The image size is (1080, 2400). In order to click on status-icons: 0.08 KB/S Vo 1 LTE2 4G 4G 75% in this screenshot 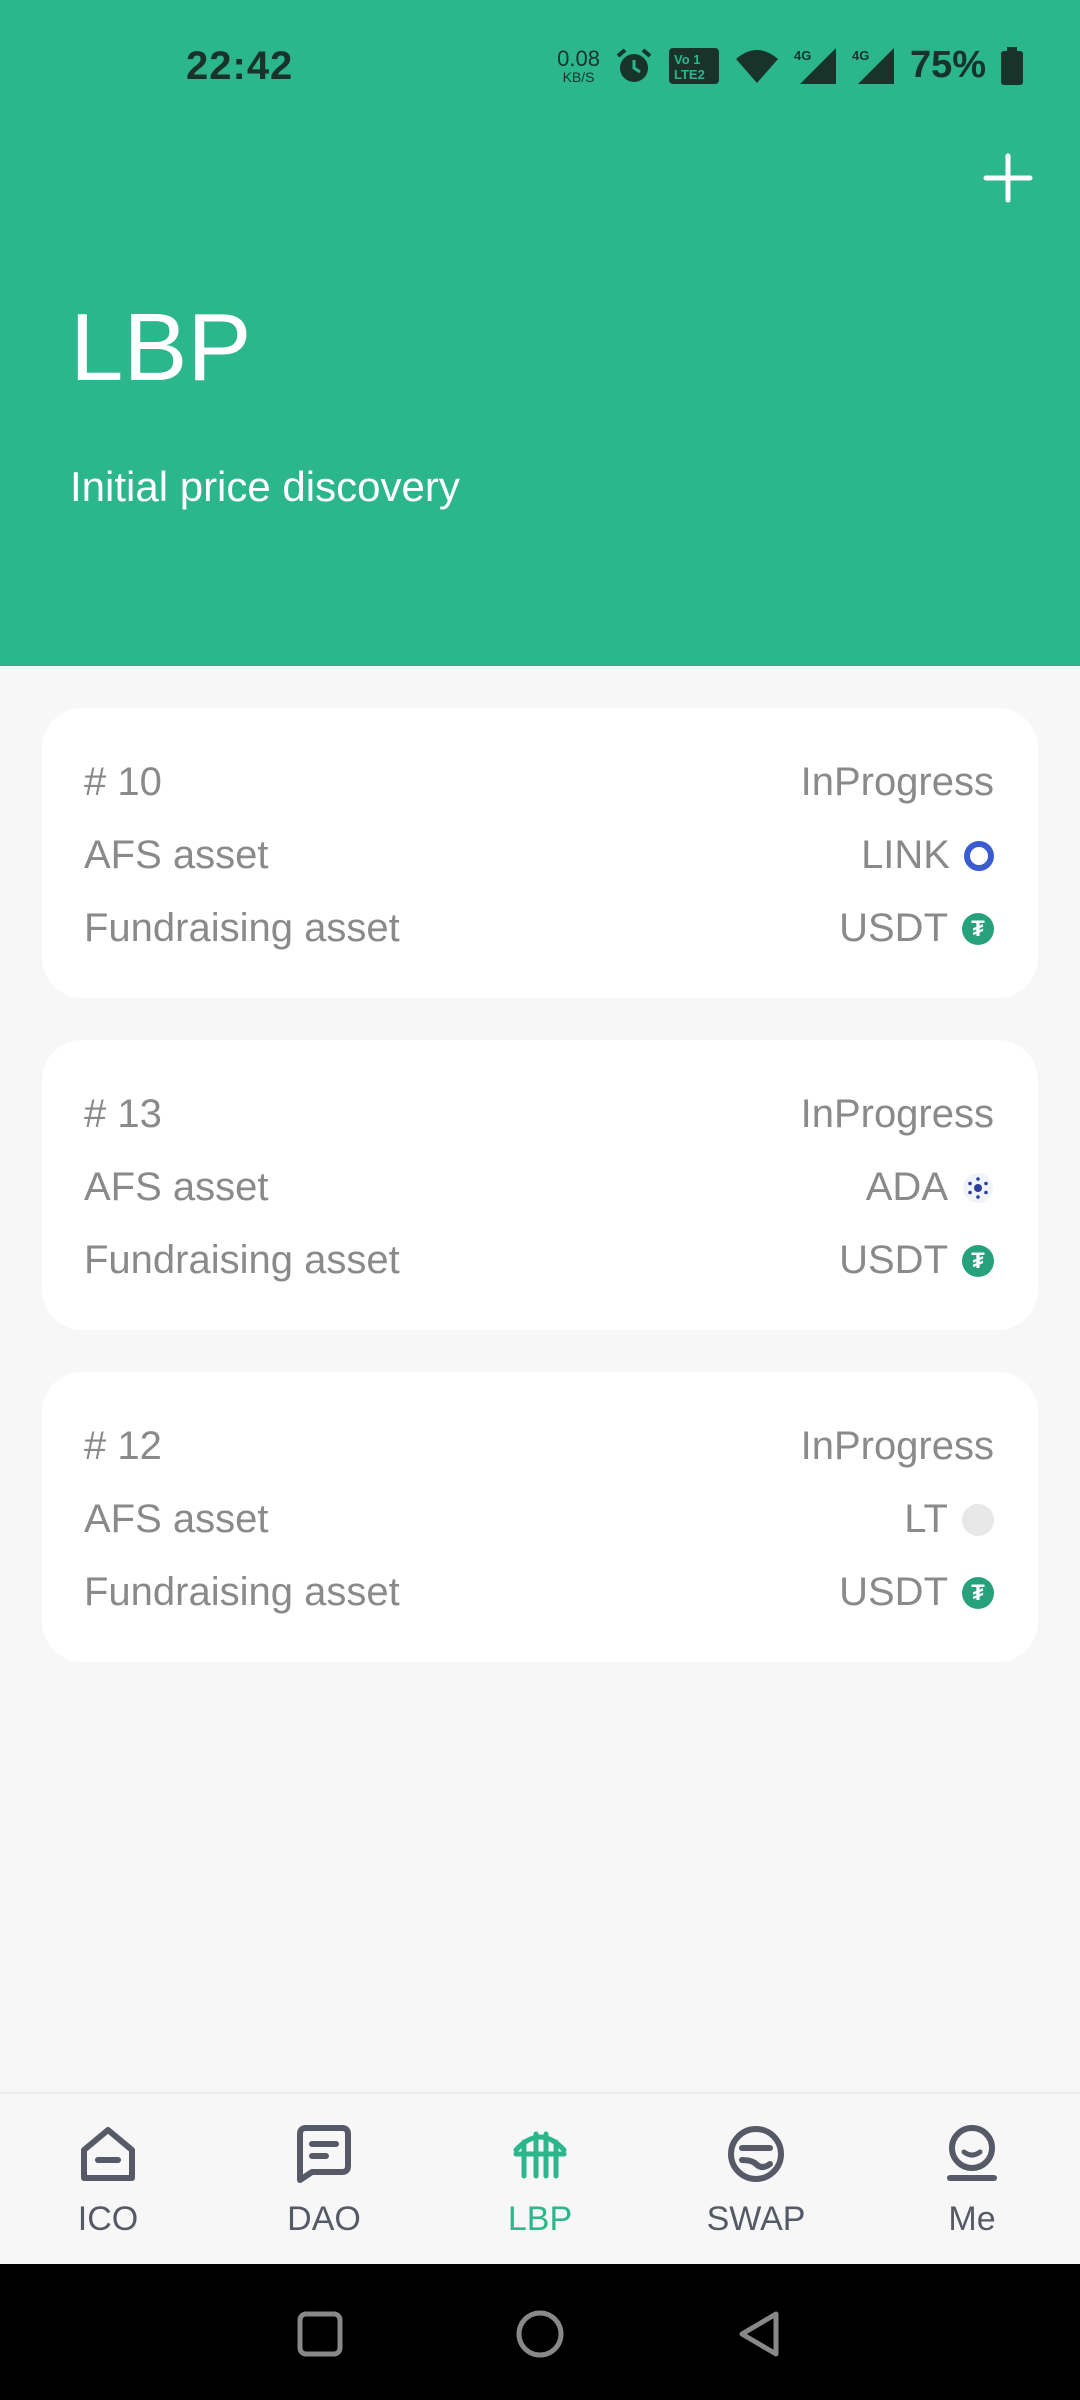, I will do `click(790, 65)`.